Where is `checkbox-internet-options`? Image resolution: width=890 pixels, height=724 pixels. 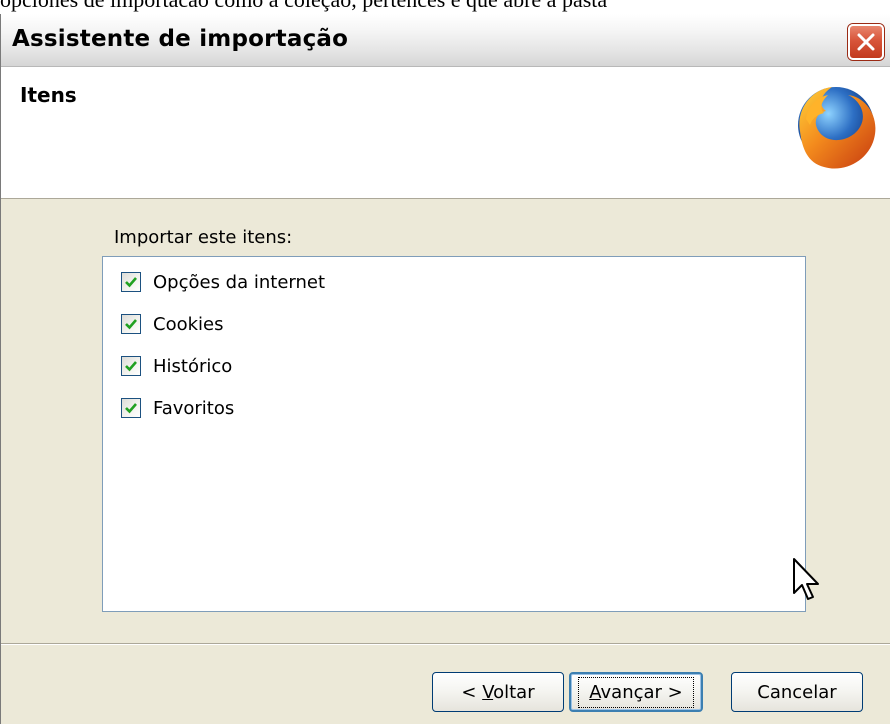 checkbox-internet-options is located at coordinates (131, 282).